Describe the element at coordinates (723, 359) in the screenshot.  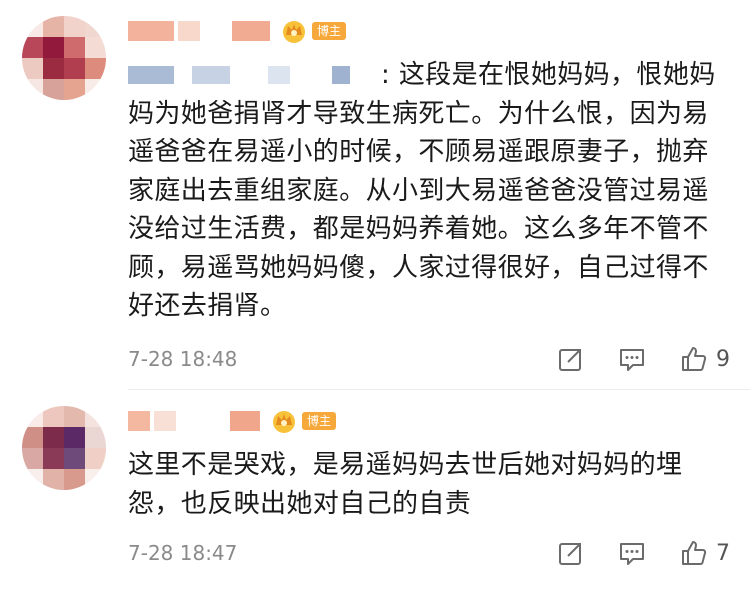
I see `like-count: 9` at that location.